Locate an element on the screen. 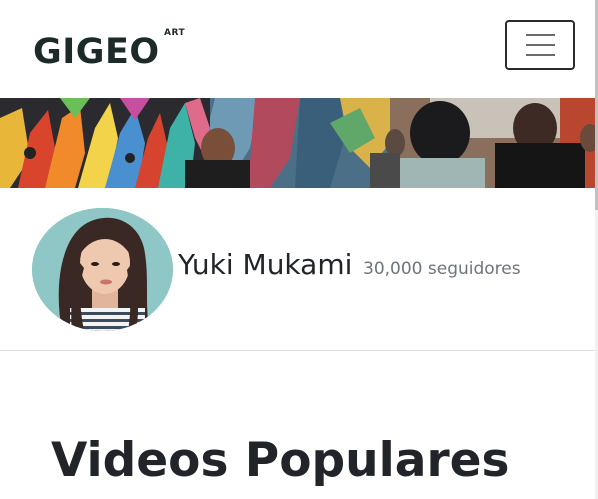 The height and width of the screenshot is (499, 598). section-title: Videos Populares is located at coordinates (280, 460).